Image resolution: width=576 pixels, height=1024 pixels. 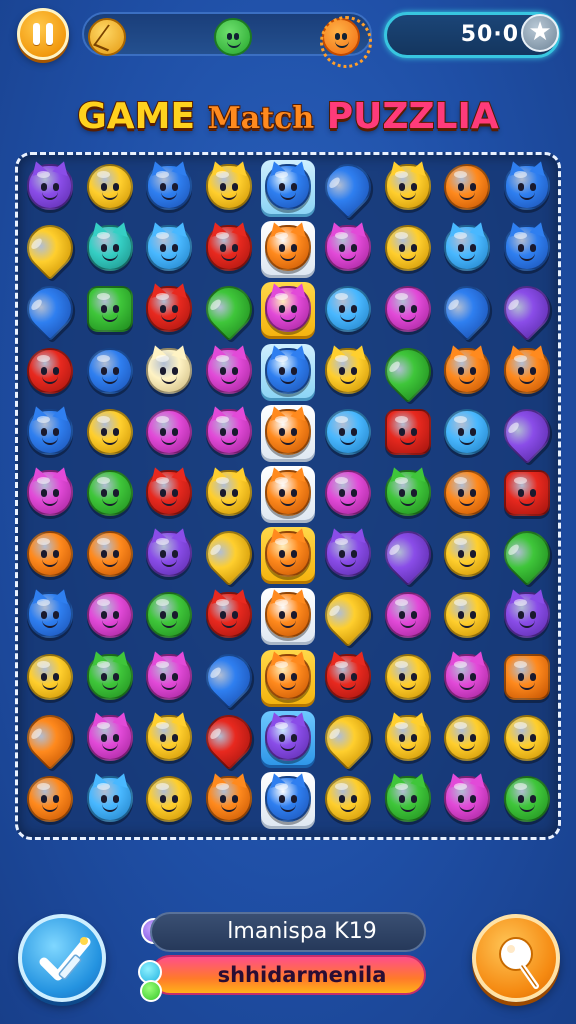 I want to click on tile-r10-c1, so click(x=50, y=738).